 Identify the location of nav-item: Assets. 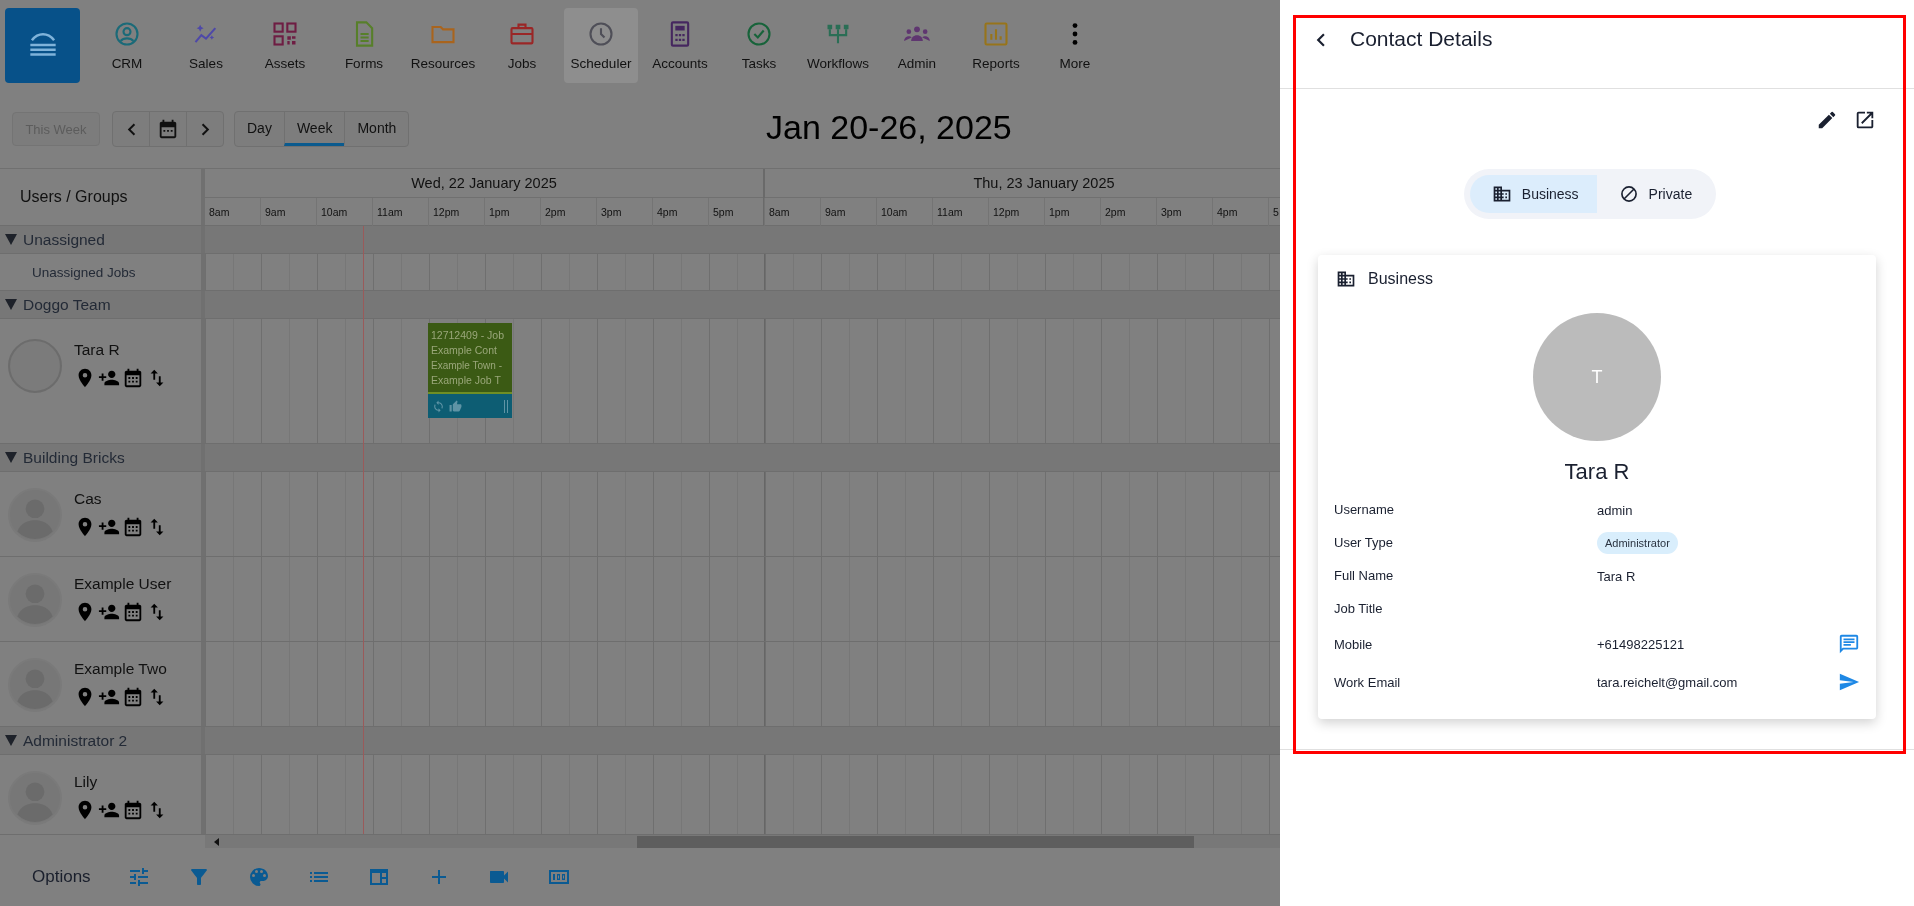
(285, 45).